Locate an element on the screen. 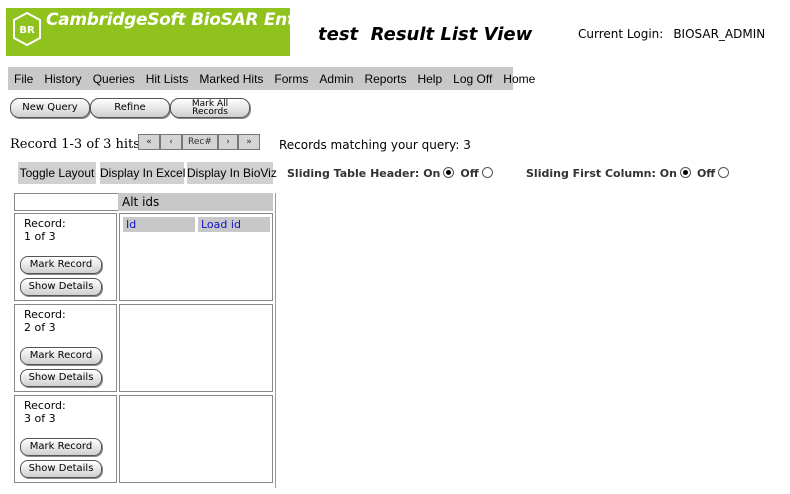 Image resolution: width=790 pixels, height=494 pixels. sliding-first-column-off-label: Off is located at coordinates (706, 173).